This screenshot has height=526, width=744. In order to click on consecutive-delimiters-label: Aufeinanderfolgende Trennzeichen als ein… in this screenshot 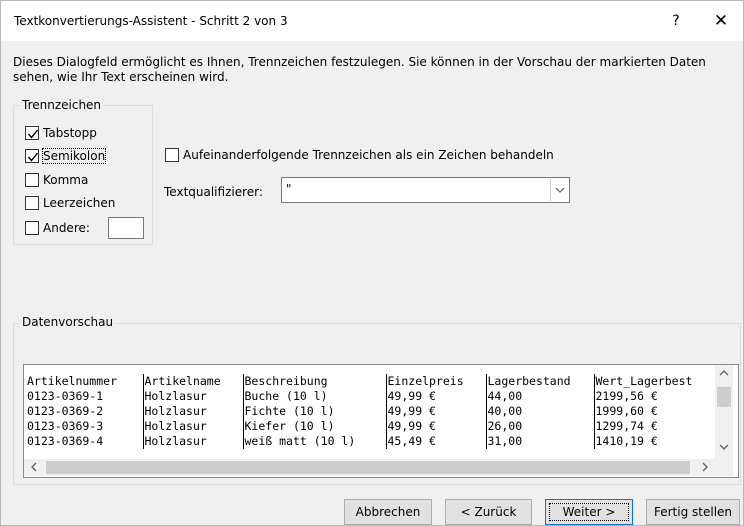, I will do `click(368, 155)`.